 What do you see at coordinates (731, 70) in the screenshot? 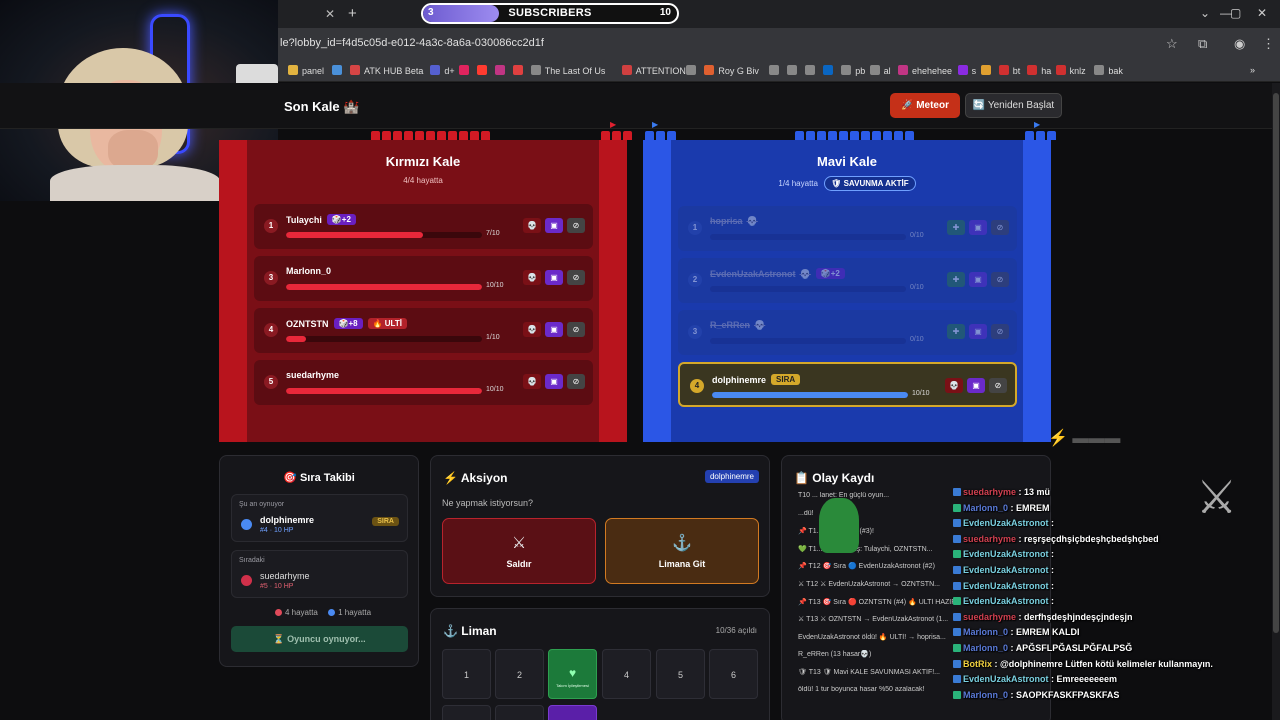
I see `bookmark-item: Roy G Biv` at bounding box center [731, 70].